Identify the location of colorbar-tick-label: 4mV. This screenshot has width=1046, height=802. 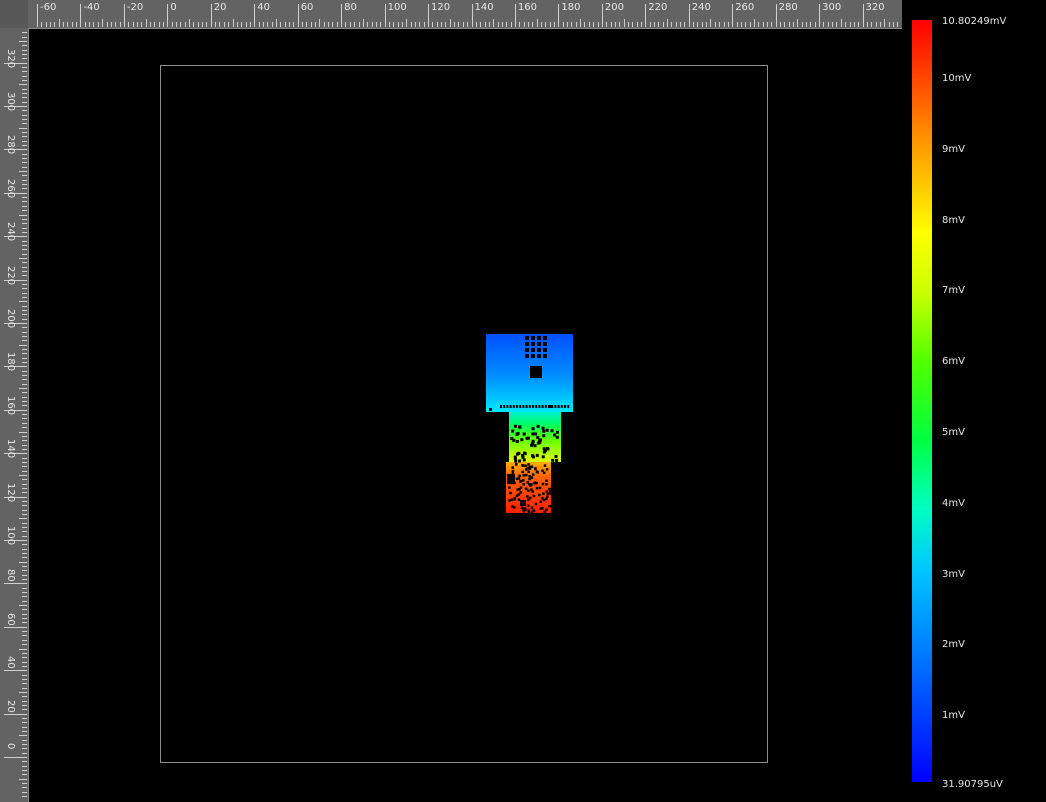
(953, 503).